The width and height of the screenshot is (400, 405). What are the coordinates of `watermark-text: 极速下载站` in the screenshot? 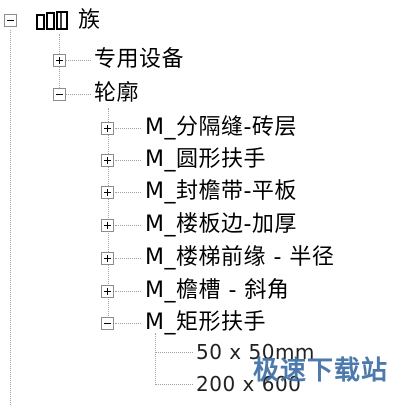 It's located at (320, 371).